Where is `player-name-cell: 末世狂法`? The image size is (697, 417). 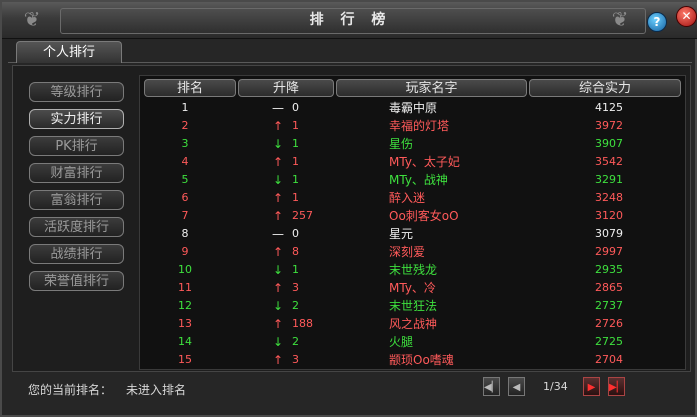
player-name-cell: 末世狂法 is located at coordinates (413, 306).